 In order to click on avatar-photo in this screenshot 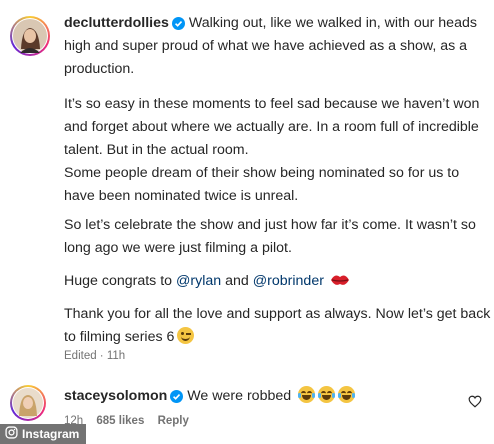, I will do `click(30, 36)`.